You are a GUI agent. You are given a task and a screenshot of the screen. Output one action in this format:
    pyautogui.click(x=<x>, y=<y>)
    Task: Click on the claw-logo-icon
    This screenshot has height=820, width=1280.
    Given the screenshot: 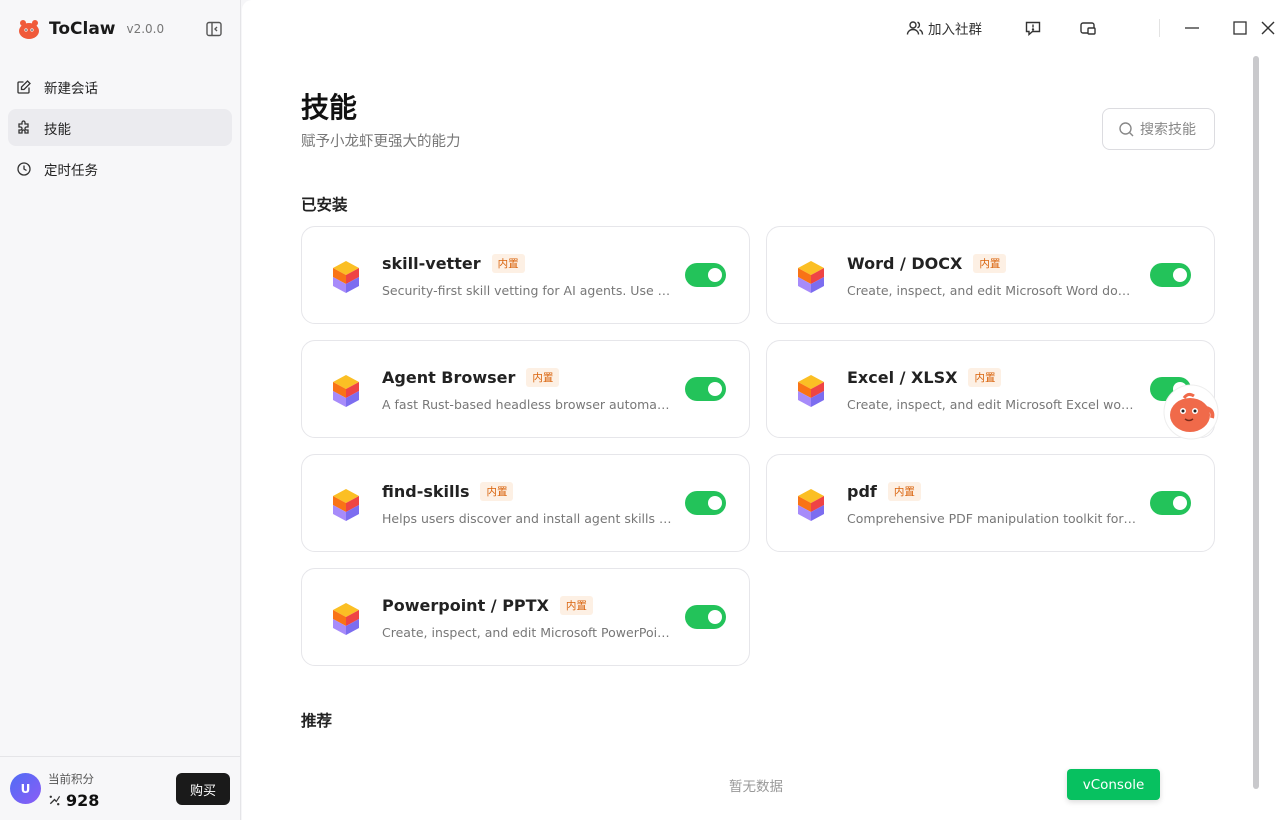 What is the action you would take?
    pyautogui.click(x=29, y=29)
    